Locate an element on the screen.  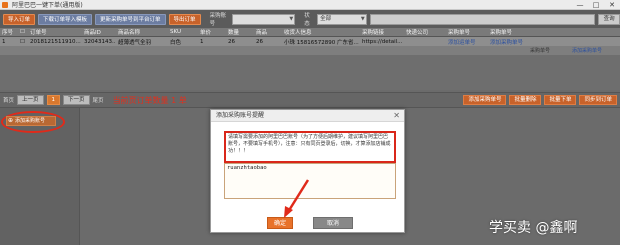
row-checkbox: ☐ is located at coordinates (23, 42).